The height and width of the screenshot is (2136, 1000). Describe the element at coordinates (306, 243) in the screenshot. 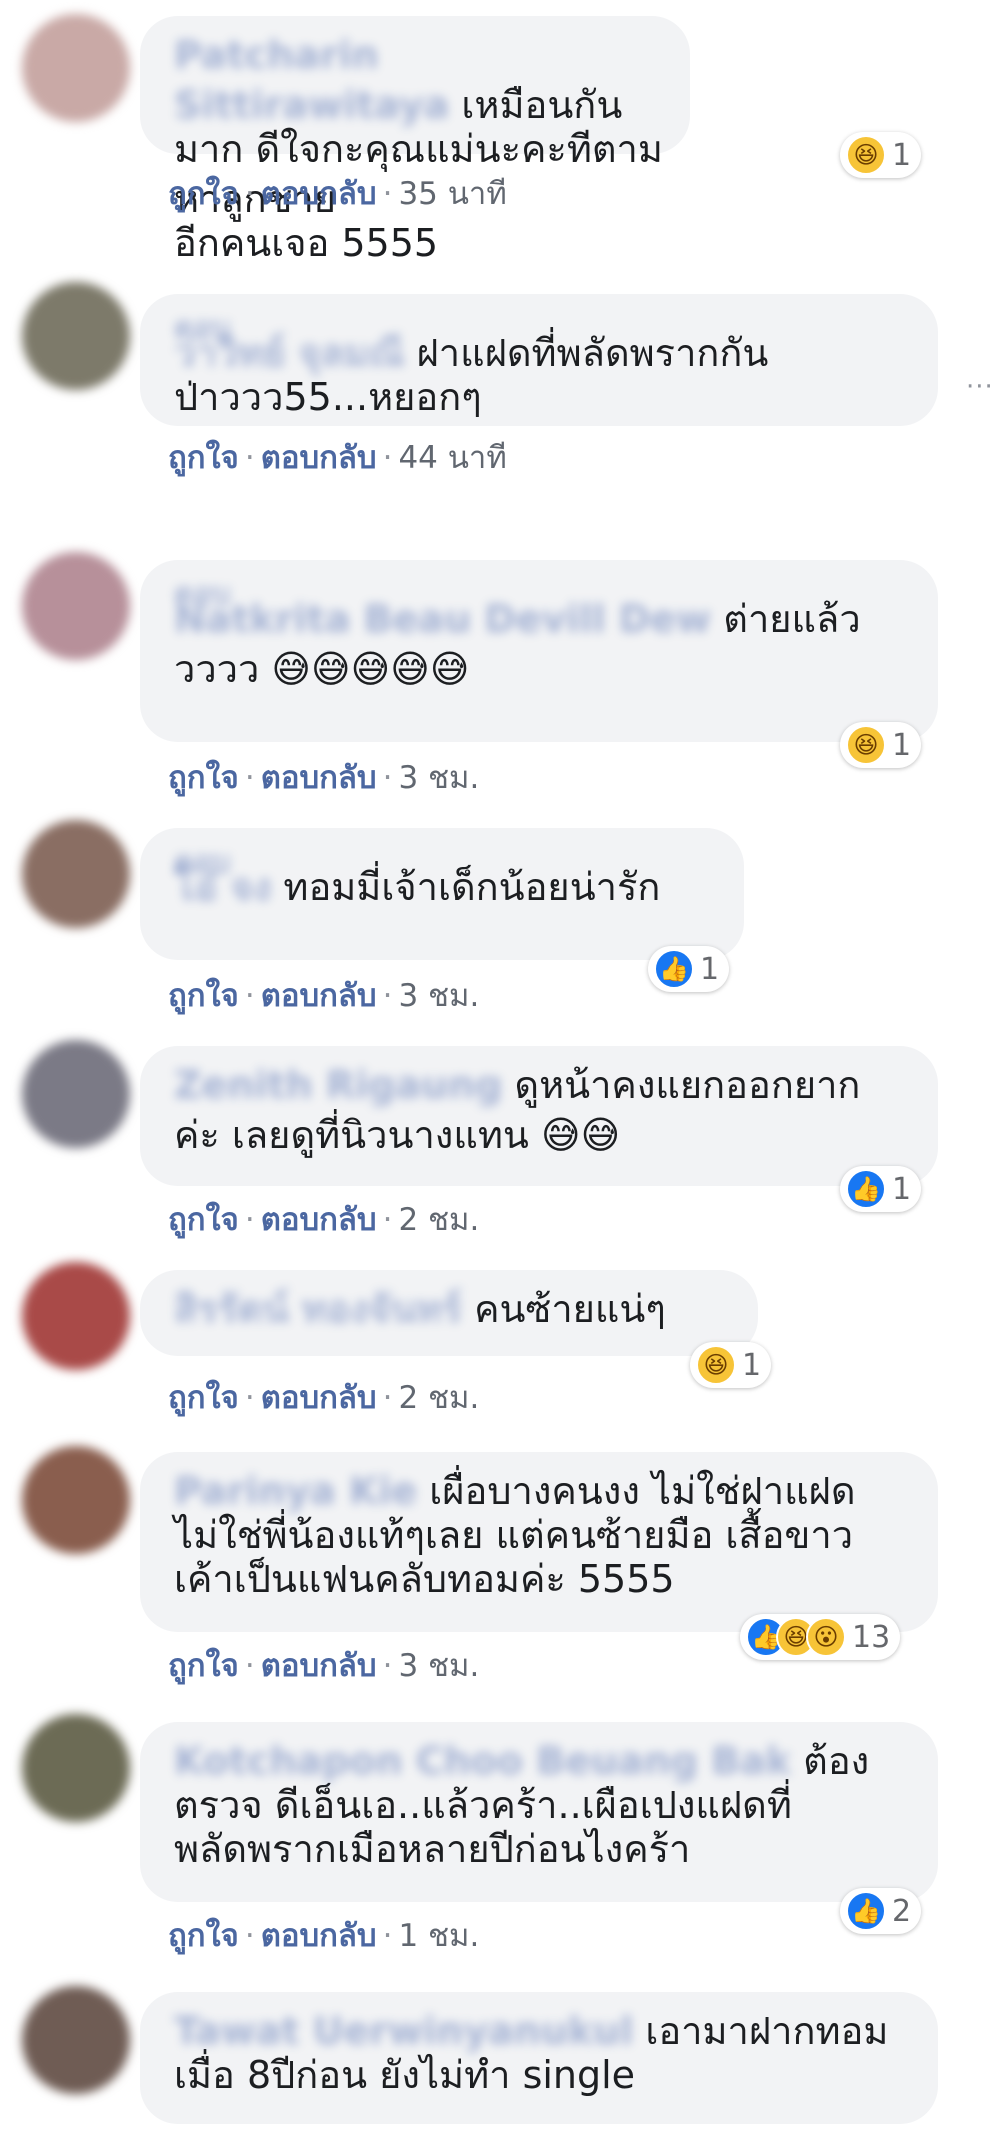

I see `comment-text: อีกคนเจอ 5555` at that location.